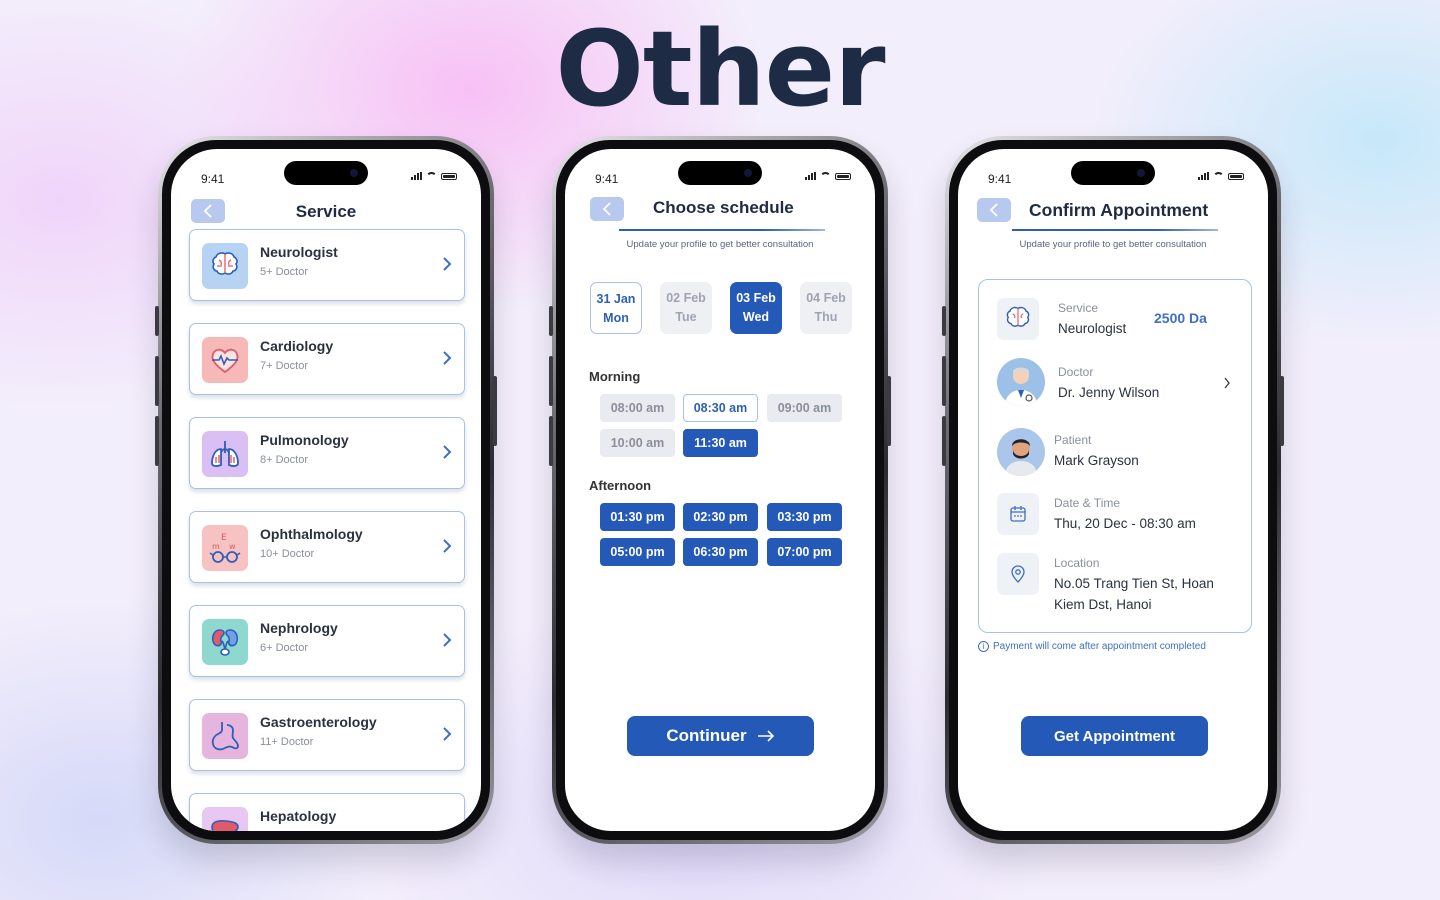  I want to click on get-appointment-button: Get Appointment, so click(1114, 736).